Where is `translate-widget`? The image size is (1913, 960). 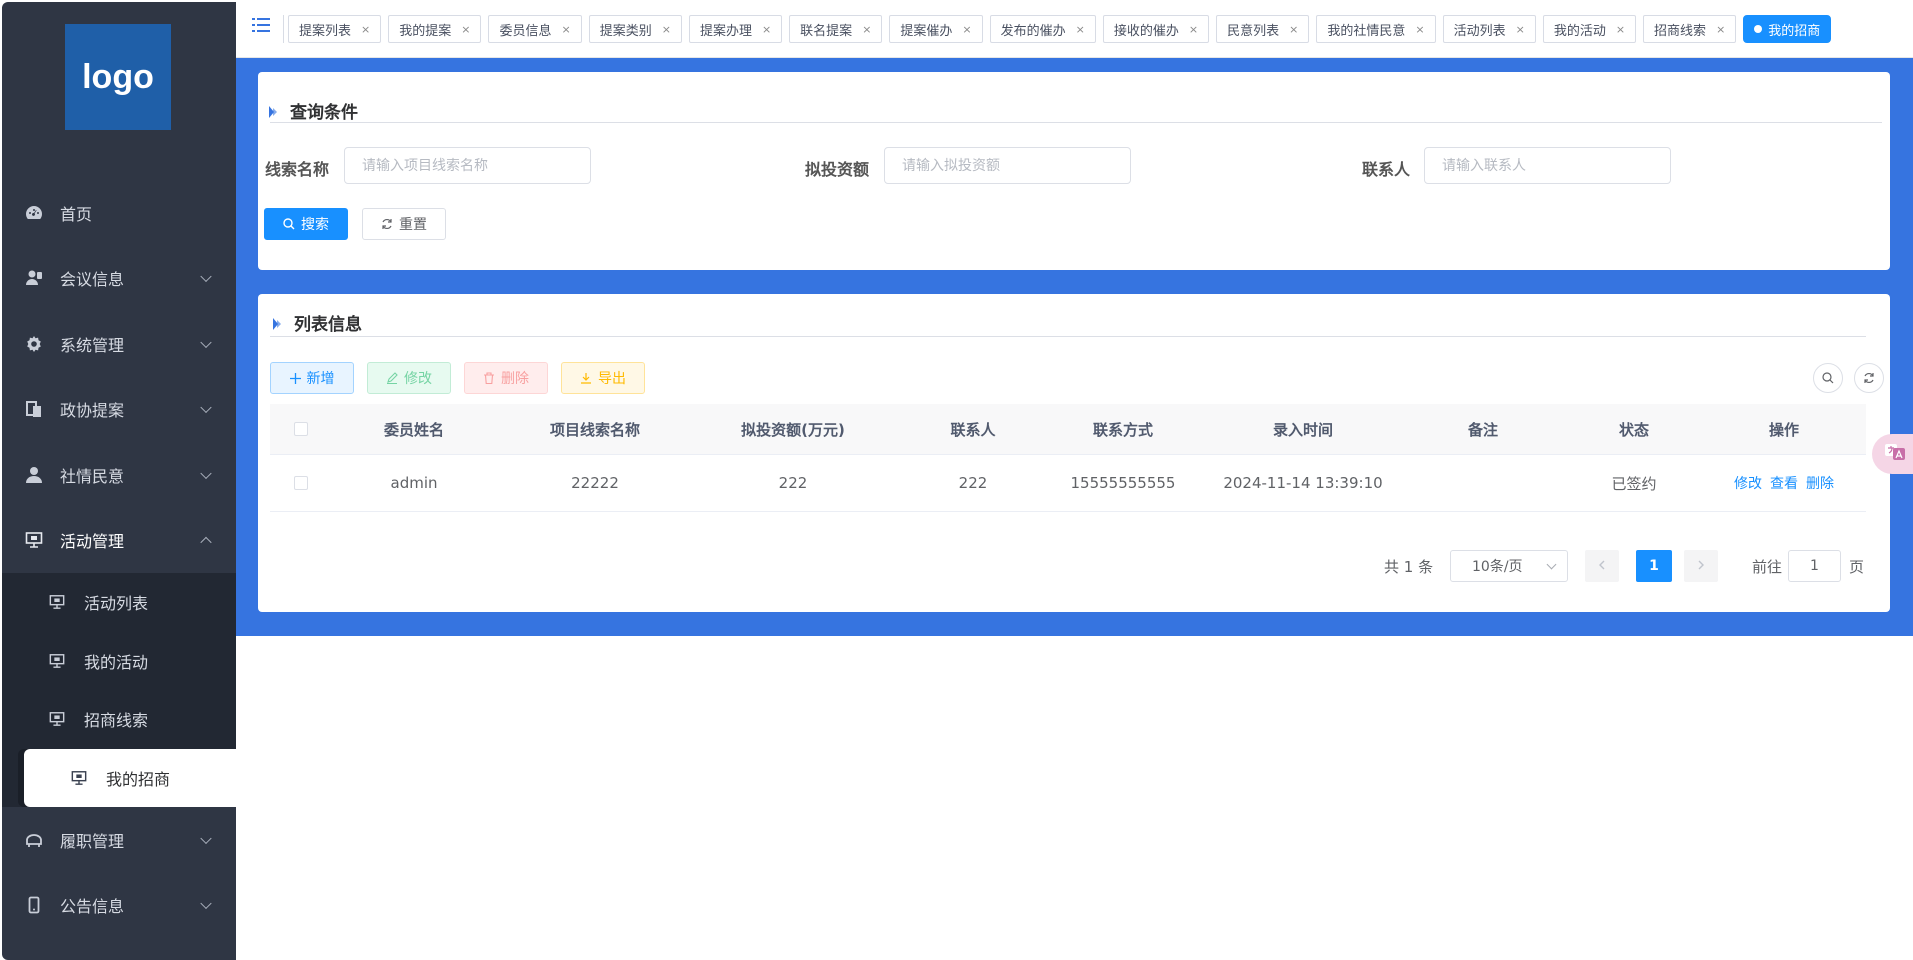 translate-widget is located at coordinates (1892, 454).